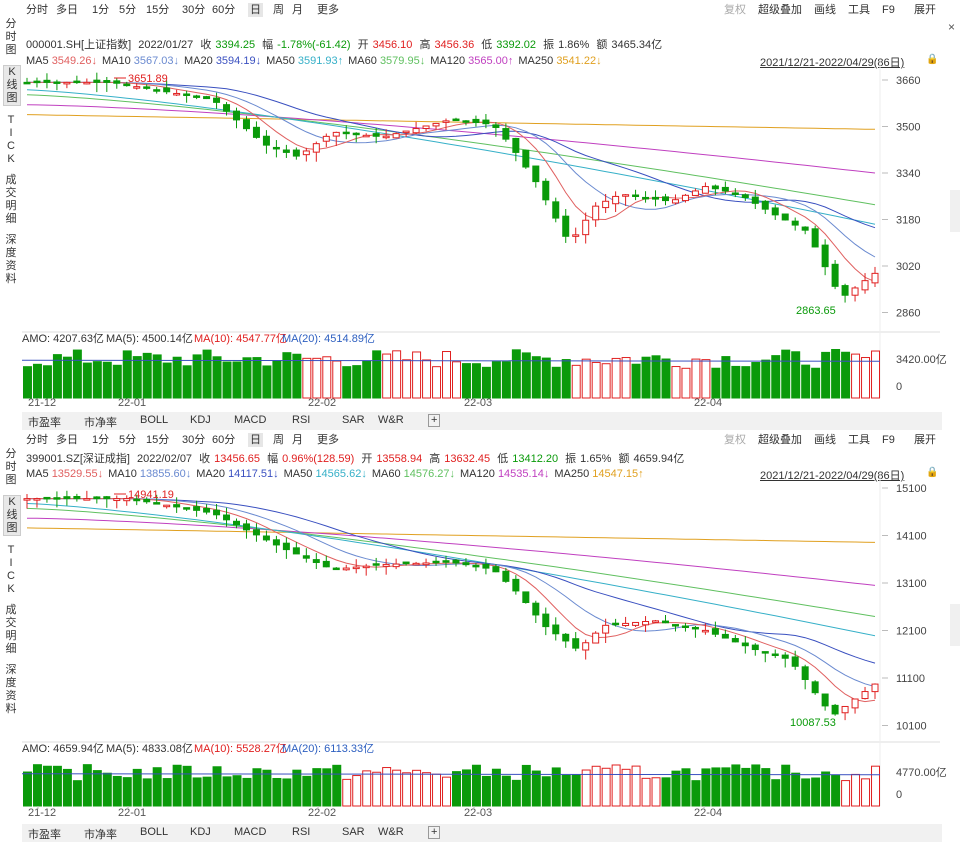 This screenshot has width=962, height=848. Describe the element at coordinates (301, 832) in the screenshot. I see `indicator-tab-5: RSI` at that location.